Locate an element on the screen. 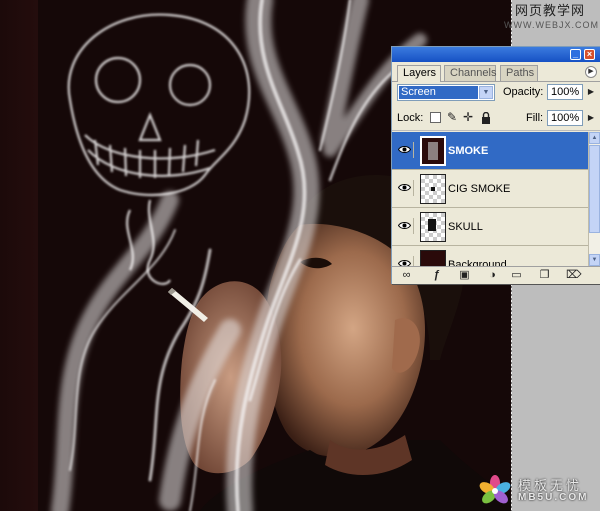 The image size is (600, 511). palette-tabs: Layers Channels Paths ▶ is located at coordinates (496, 72).